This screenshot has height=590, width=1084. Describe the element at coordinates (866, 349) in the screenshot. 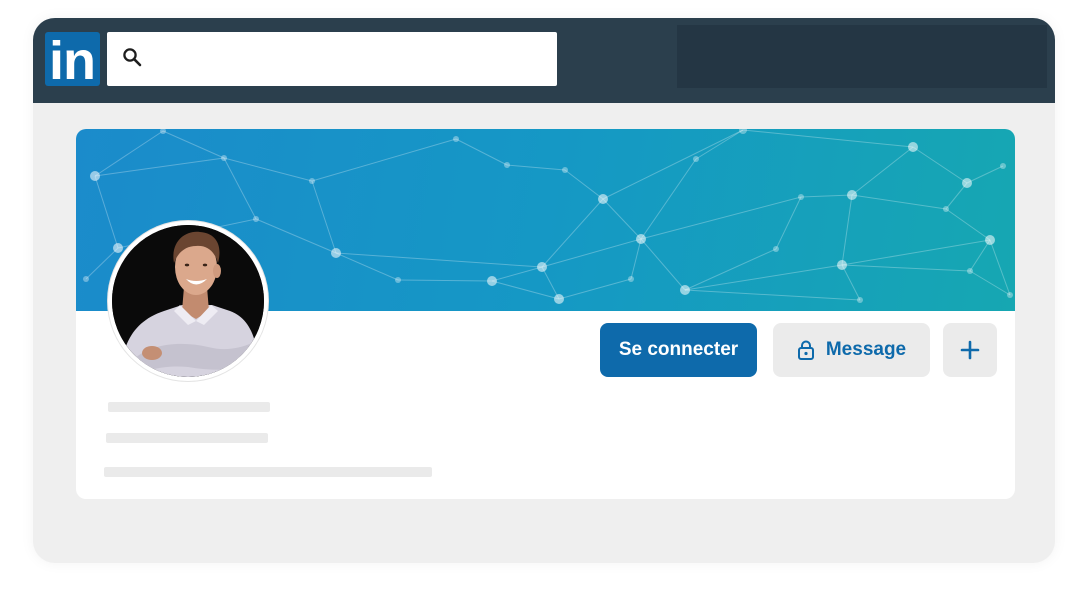

I see `message-button-label: Message` at that location.